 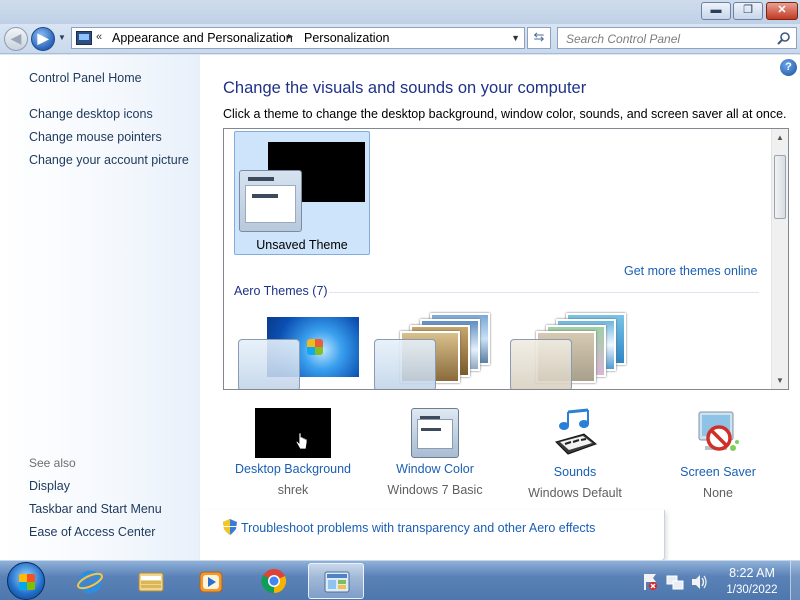 I want to click on theme-window-preview, so click(x=270, y=201).